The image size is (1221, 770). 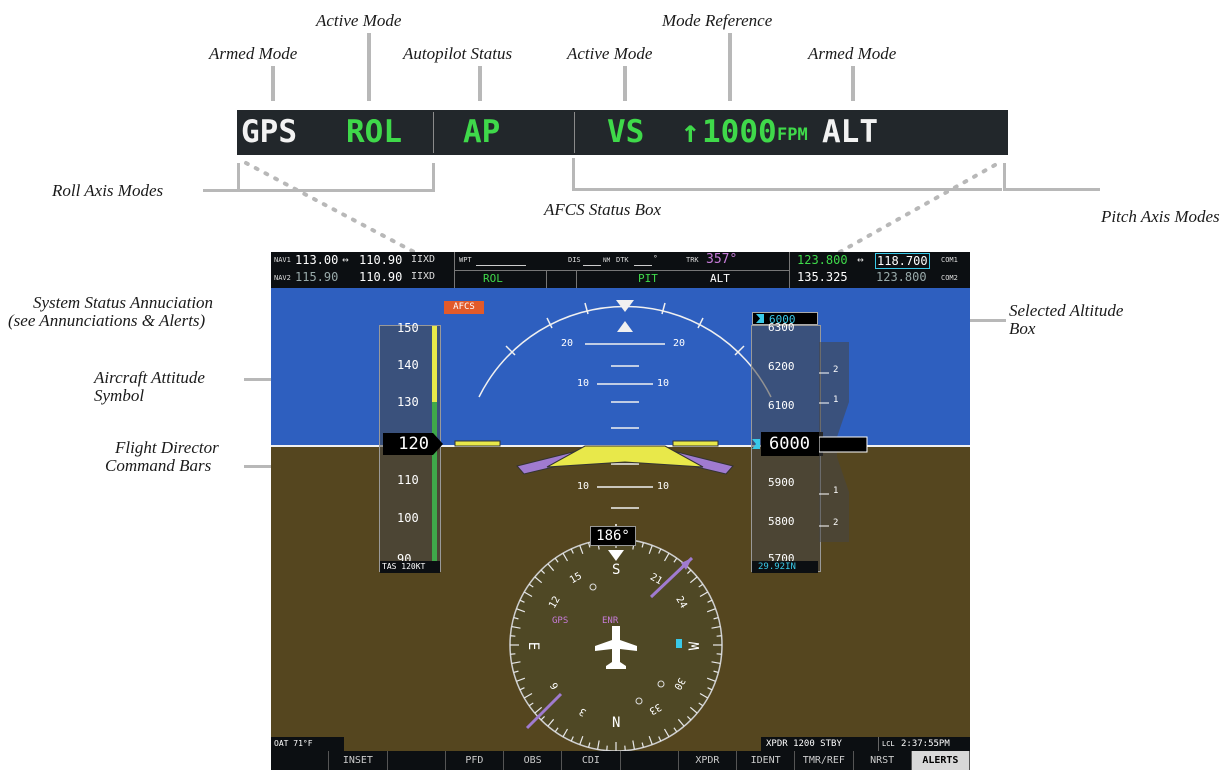 What do you see at coordinates (482, 132) in the screenshot?
I see `autopilot-status: AP` at bounding box center [482, 132].